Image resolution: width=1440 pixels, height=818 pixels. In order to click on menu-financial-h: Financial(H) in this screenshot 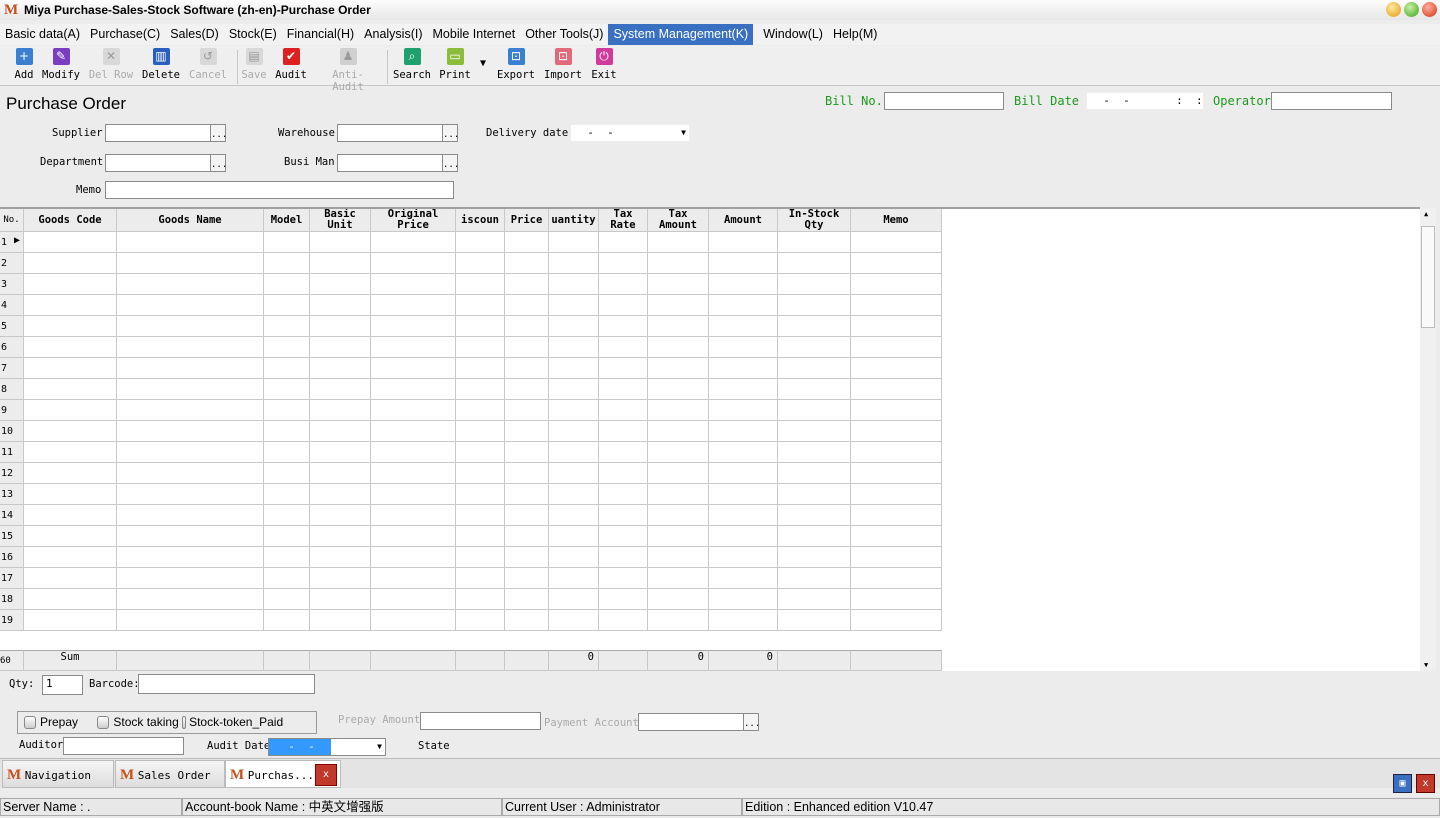, I will do `click(320, 34)`.